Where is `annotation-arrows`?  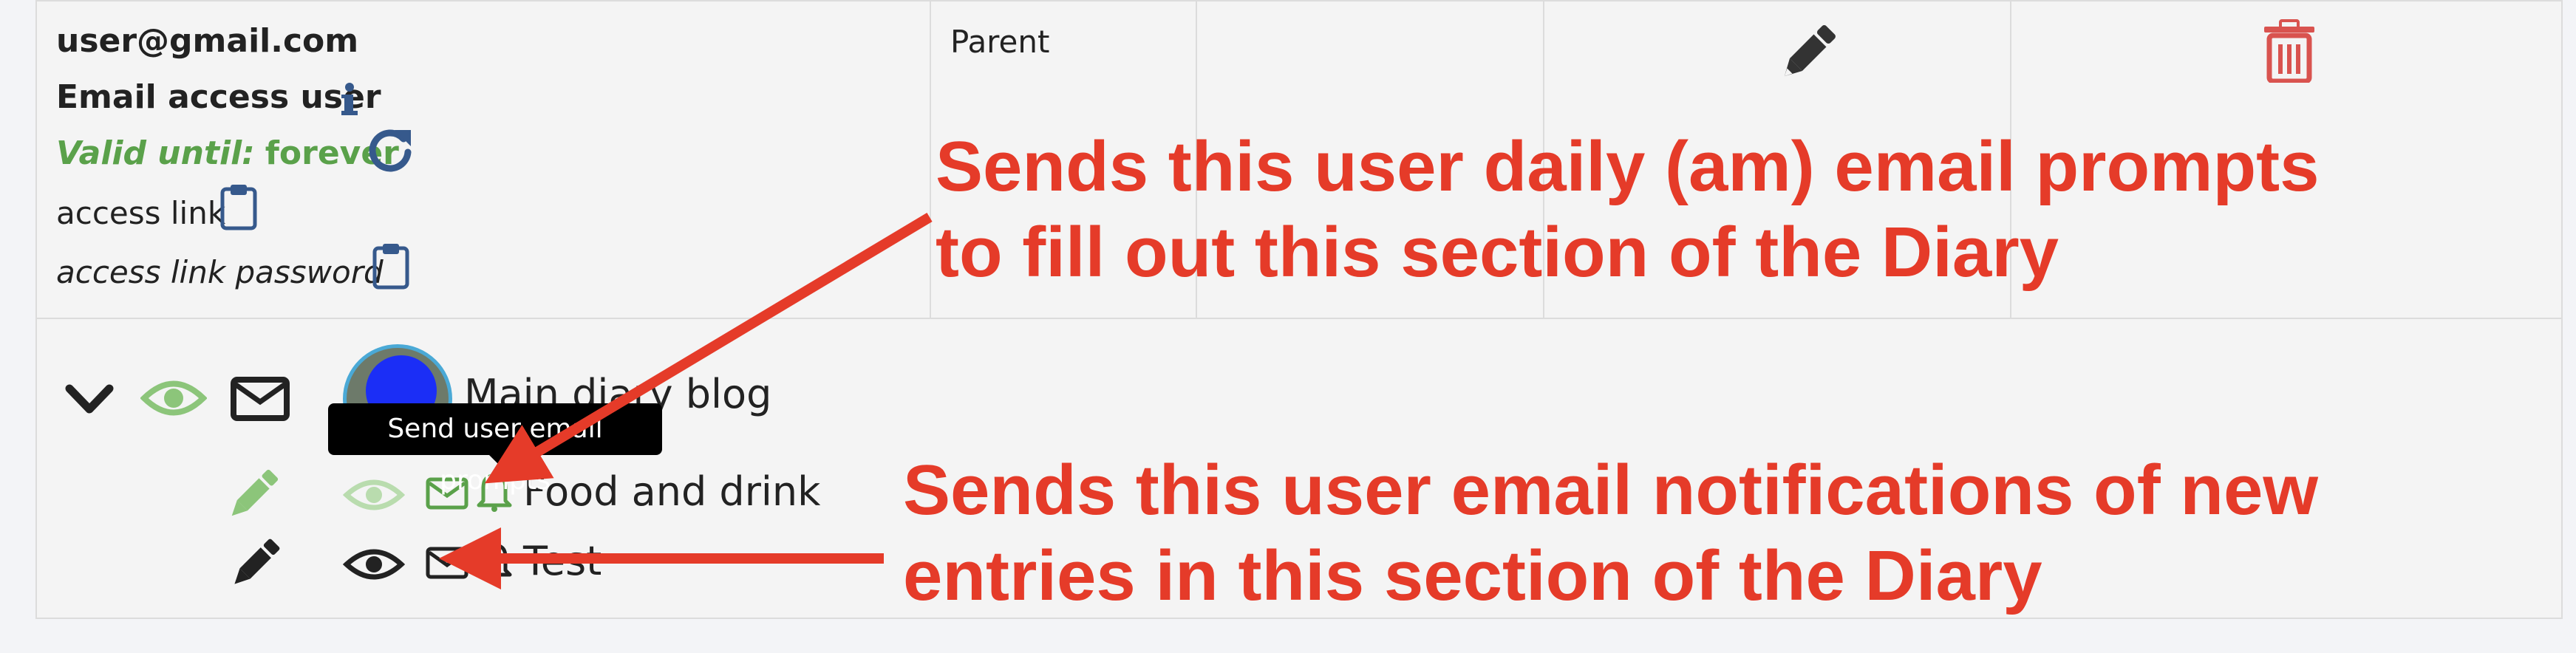 annotation-arrows is located at coordinates (686, 401).